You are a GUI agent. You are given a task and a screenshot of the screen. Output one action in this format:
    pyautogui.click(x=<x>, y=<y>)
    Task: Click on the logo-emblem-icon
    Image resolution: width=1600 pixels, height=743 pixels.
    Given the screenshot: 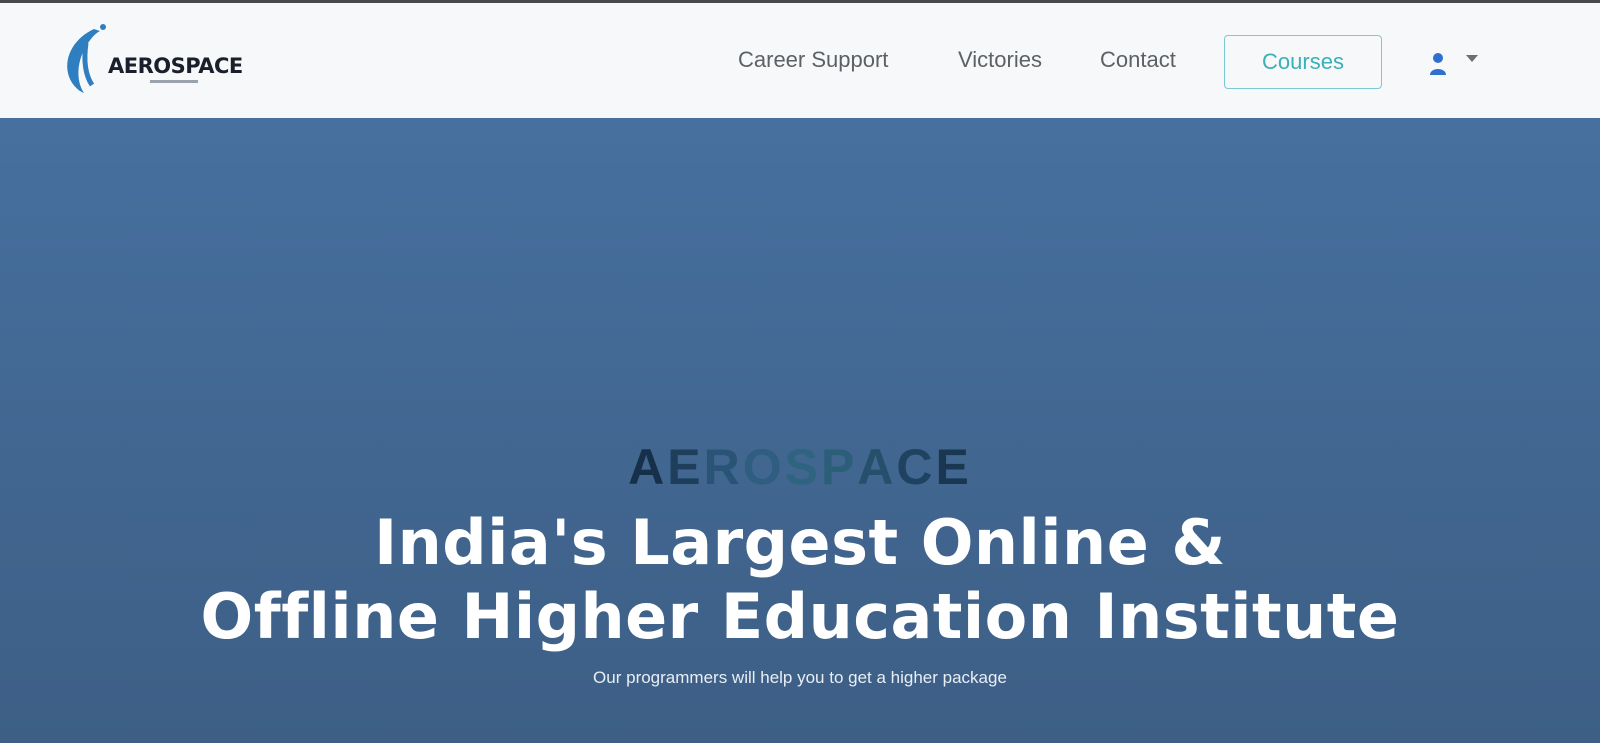 What is the action you would take?
    pyautogui.click(x=86, y=58)
    